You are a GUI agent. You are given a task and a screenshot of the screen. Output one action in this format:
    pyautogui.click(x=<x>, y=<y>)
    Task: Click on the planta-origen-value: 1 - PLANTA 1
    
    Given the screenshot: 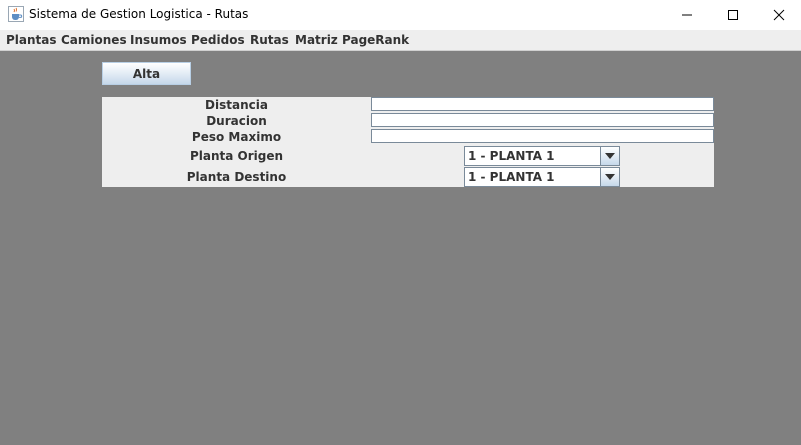 What is the action you would take?
    pyautogui.click(x=511, y=156)
    